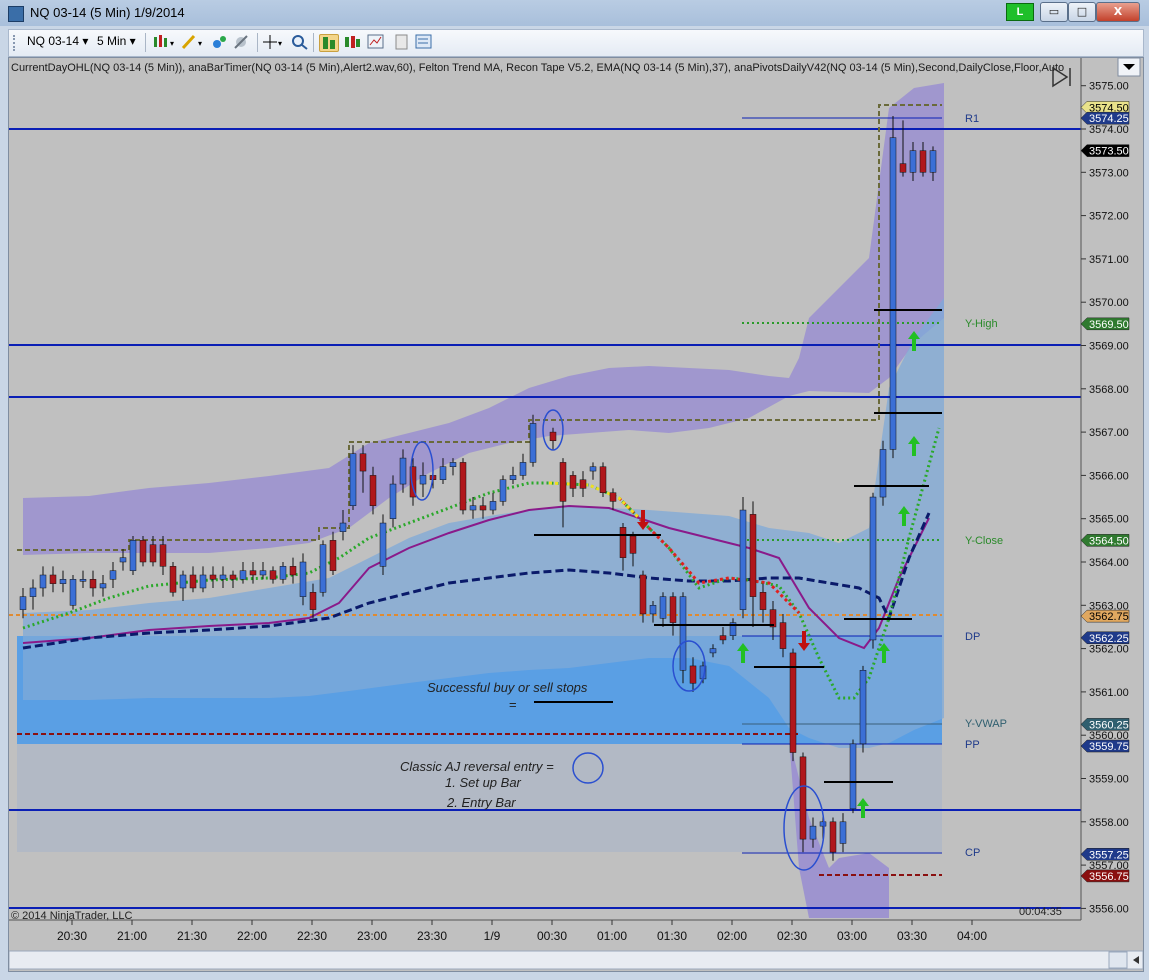 The image size is (1149, 980). Describe the element at coordinates (981, 324) in the screenshot. I see `pivot-label: Y-High` at that location.